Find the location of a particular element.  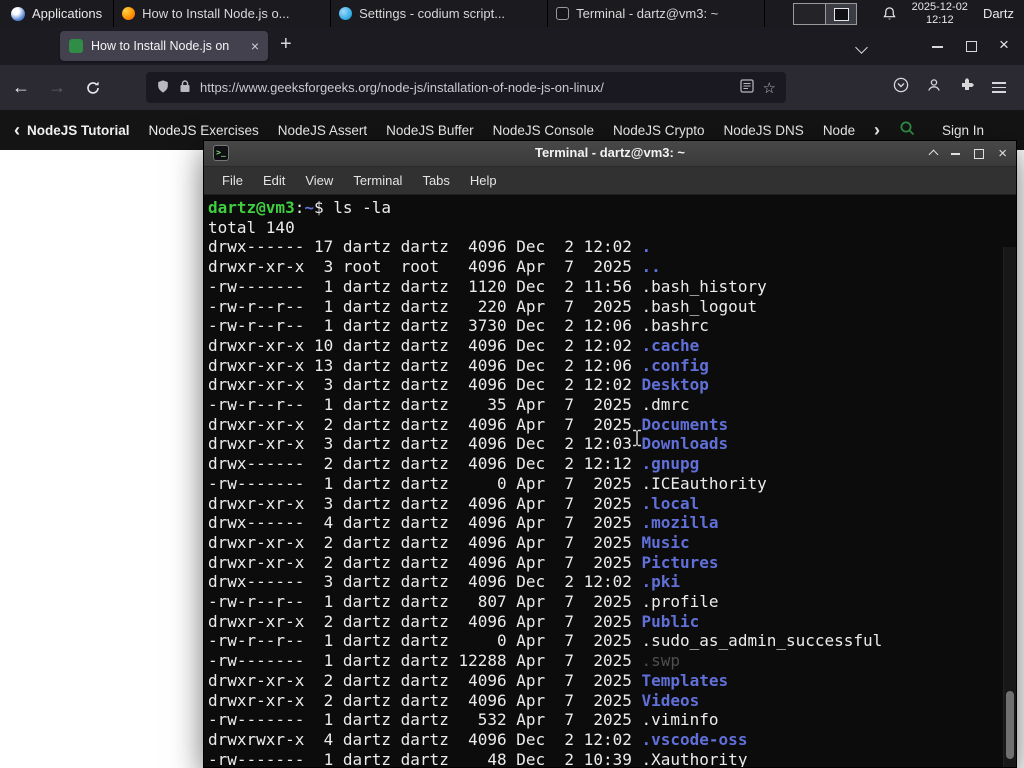

nav-item-nodejs-dns: NodeJS DNS is located at coordinates (764, 130).